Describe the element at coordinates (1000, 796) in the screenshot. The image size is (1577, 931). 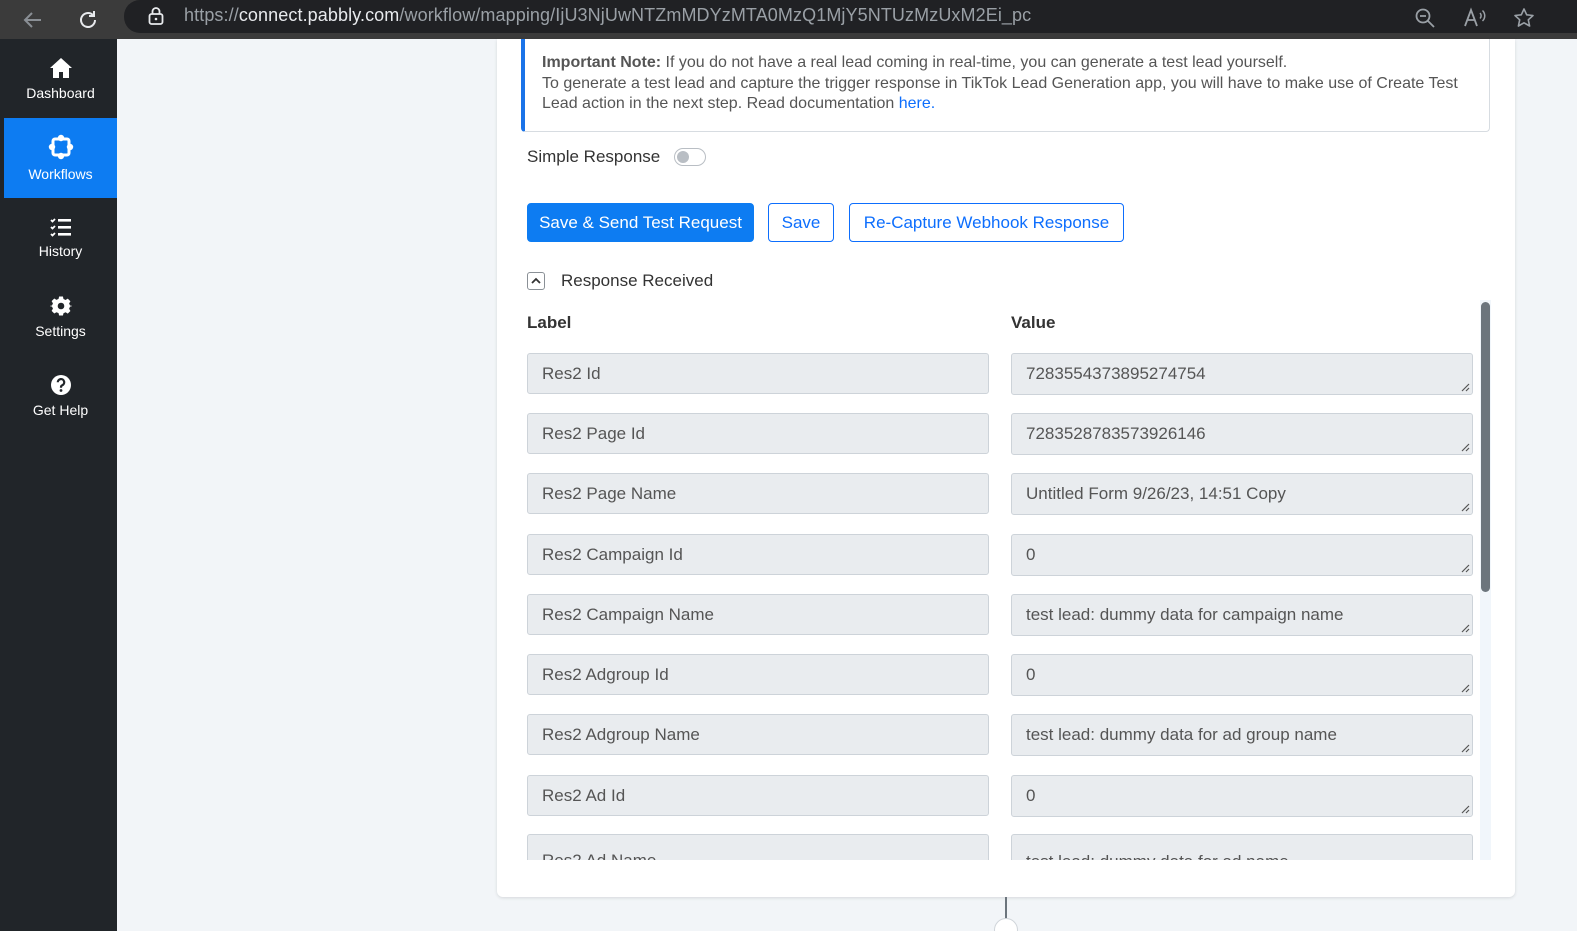
I see `table-row: Res2 Ad Id 0` at that location.